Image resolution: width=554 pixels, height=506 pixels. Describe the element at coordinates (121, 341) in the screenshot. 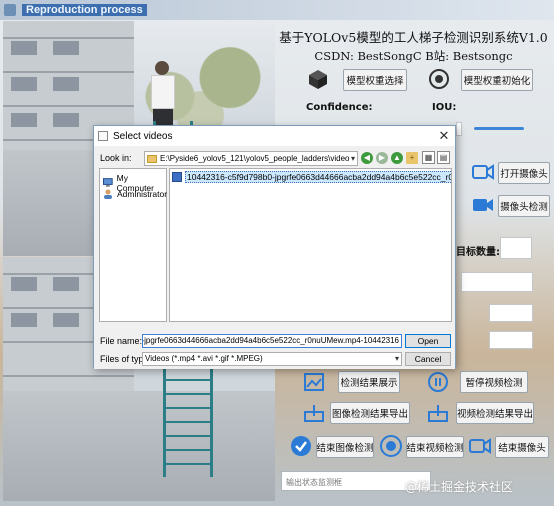

I see `file-name-label: File name:` at that location.